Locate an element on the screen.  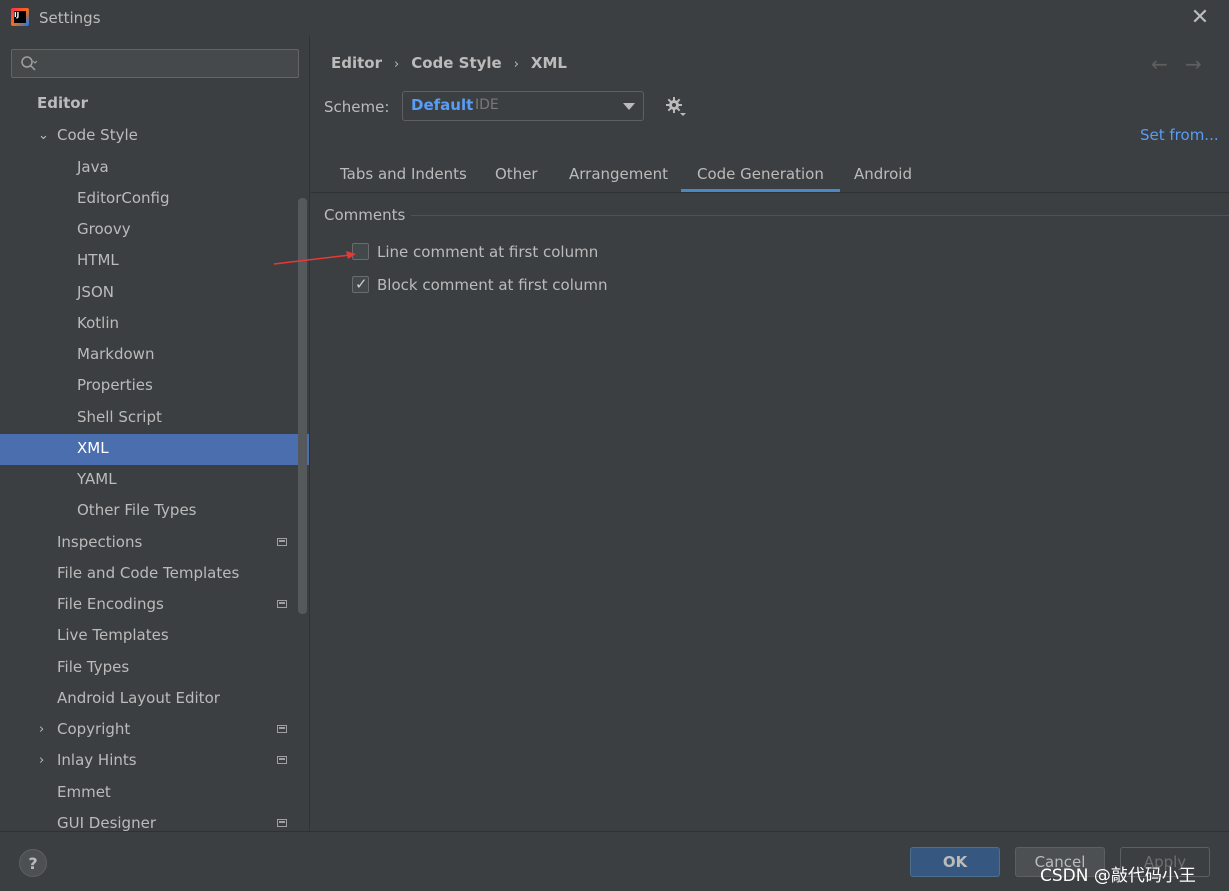
breadcrumb-item: Code Style is located at coordinates (456, 63).